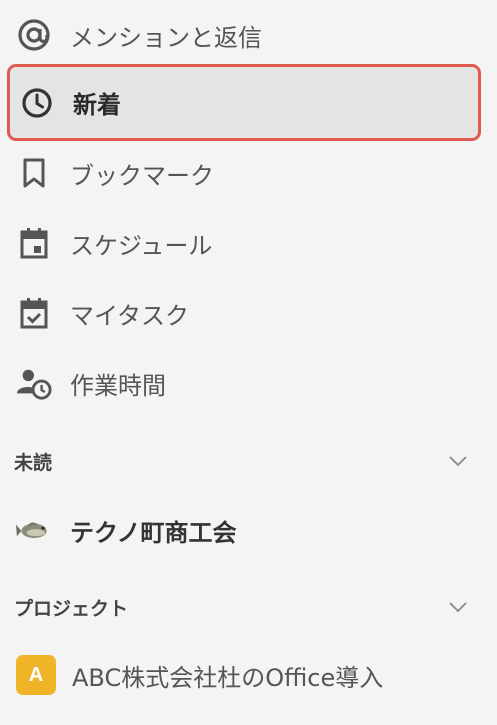  What do you see at coordinates (34, 243) in the screenshot?
I see `calendar-icon` at bounding box center [34, 243].